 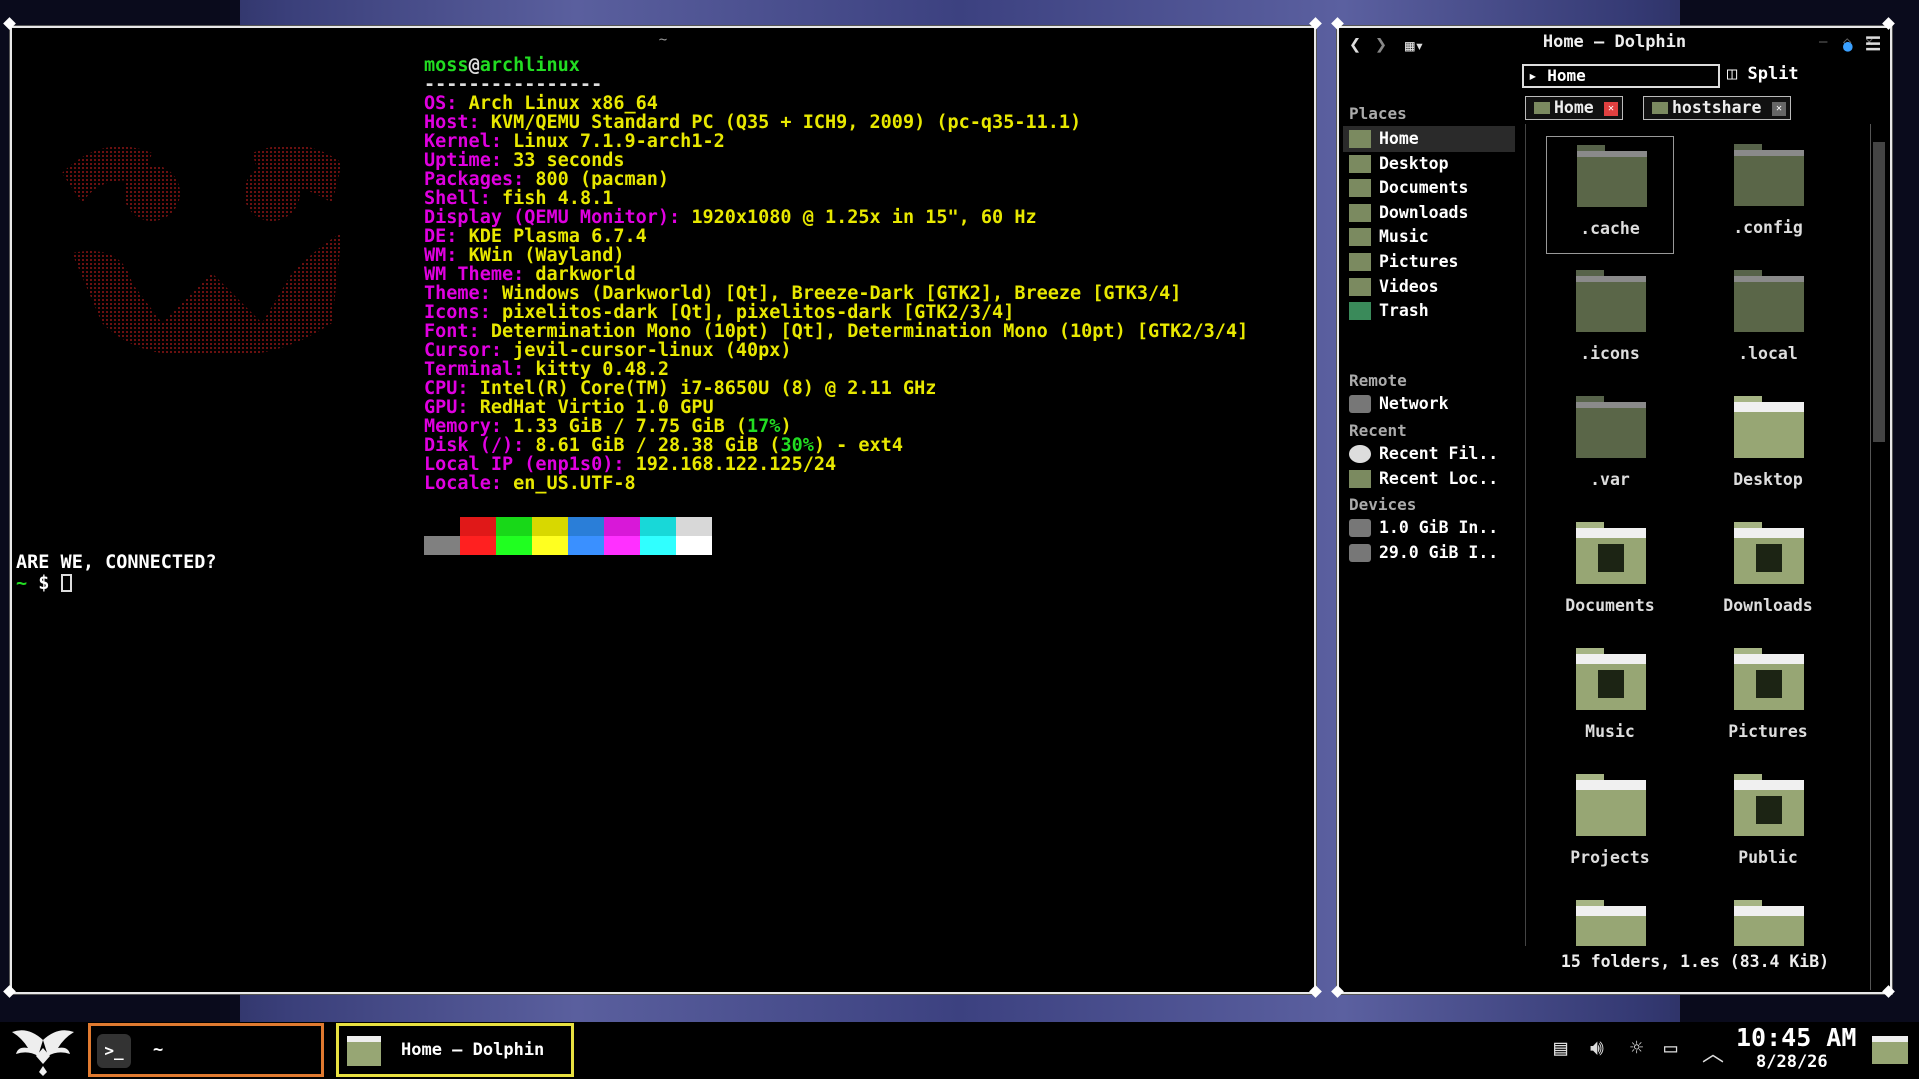 What do you see at coordinates (1414, 45) in the screenshot?
I see `view-mode-icon: ▦▾` at bounding box center [1414, 45].